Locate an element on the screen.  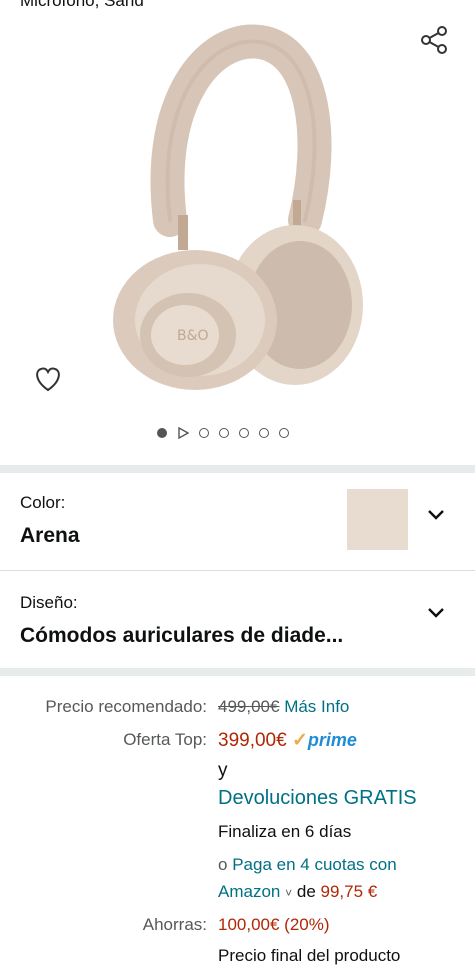
installments-link-amazon: Amazon is located at coordinates (249, 891).